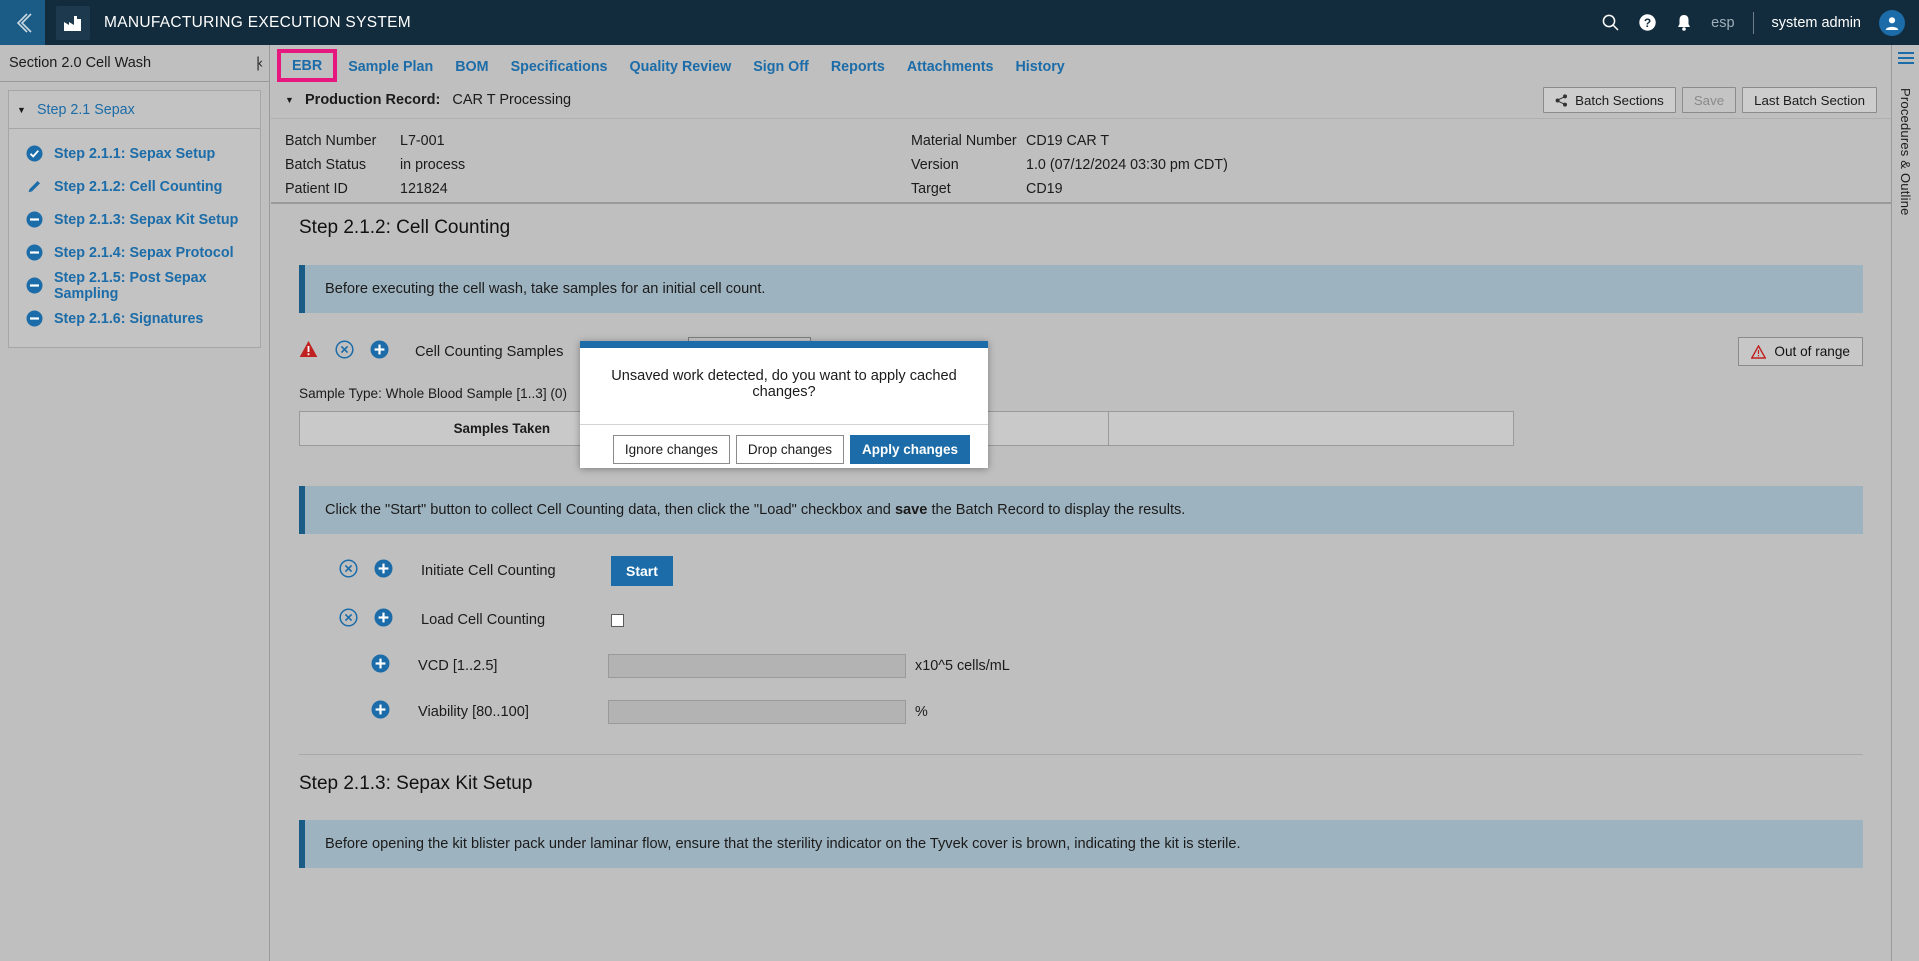  I want to click on load-cell-counting-checkbox, so click(617, 620).